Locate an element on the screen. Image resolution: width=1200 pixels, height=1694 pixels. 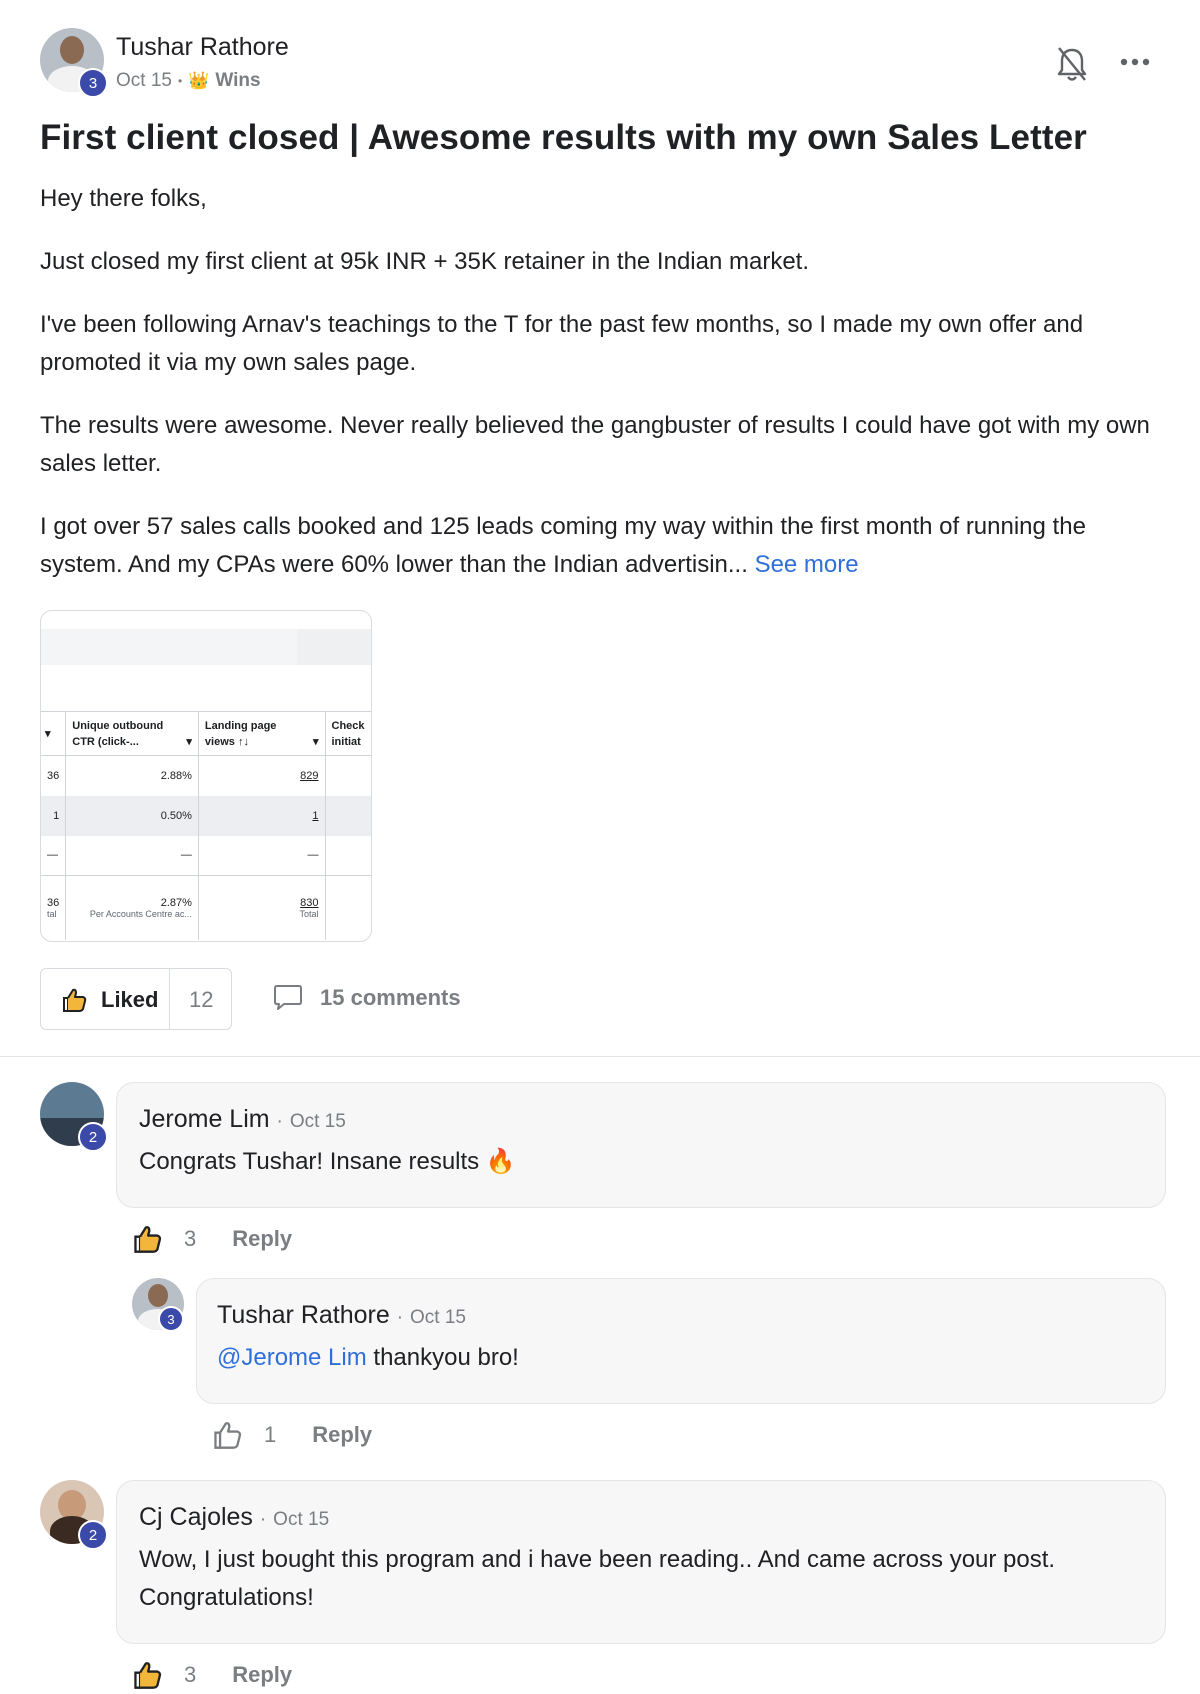
post-meta: Oct 15 • 👑 Wins is located at coordinates (188, 81).